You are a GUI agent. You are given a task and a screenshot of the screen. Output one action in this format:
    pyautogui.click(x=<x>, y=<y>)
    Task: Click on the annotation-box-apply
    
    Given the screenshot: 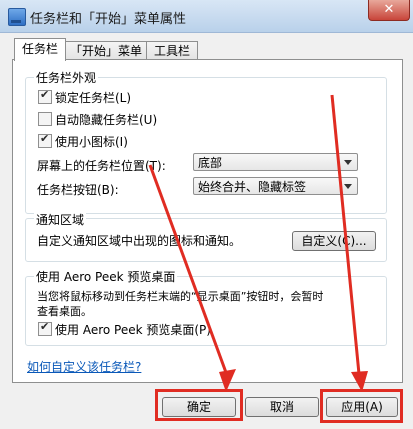 What is the action you would take?
    pyautogui.click(x=361, y=406)
    